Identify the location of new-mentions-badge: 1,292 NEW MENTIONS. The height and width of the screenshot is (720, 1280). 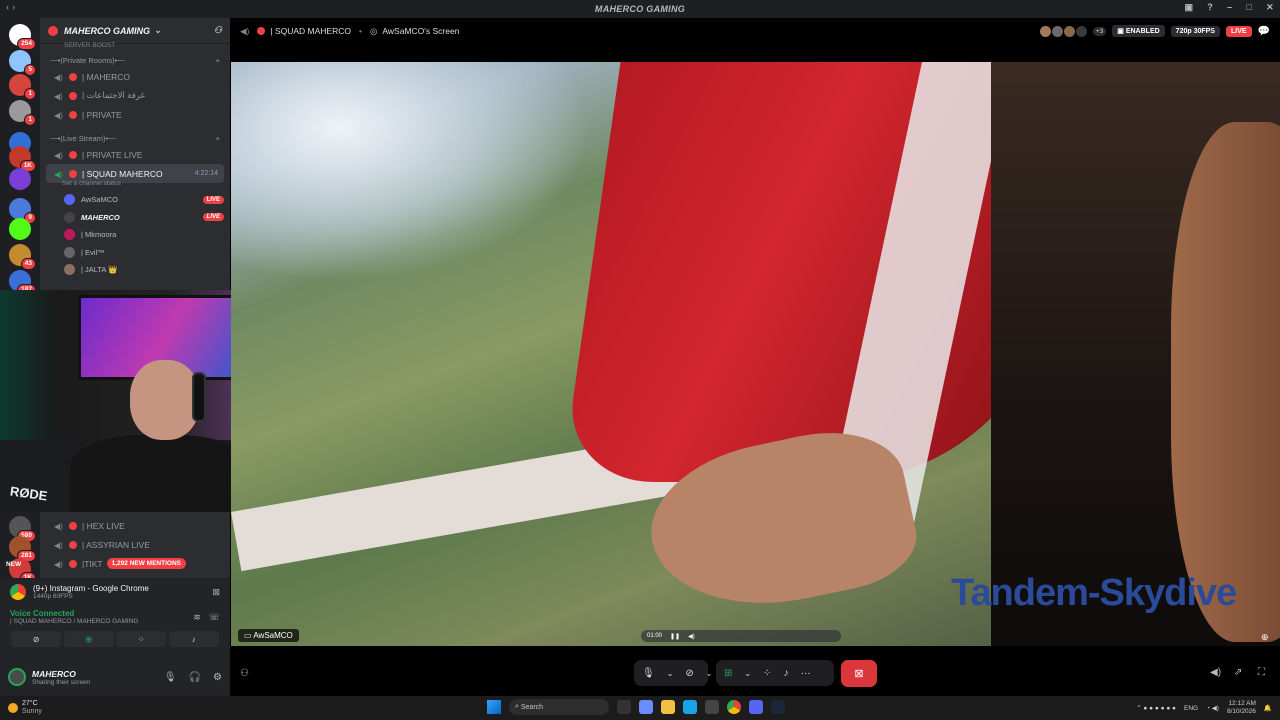
(146, 563).